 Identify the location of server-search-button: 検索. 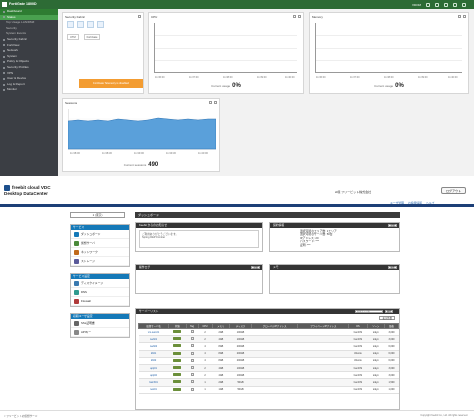
(389, 312).